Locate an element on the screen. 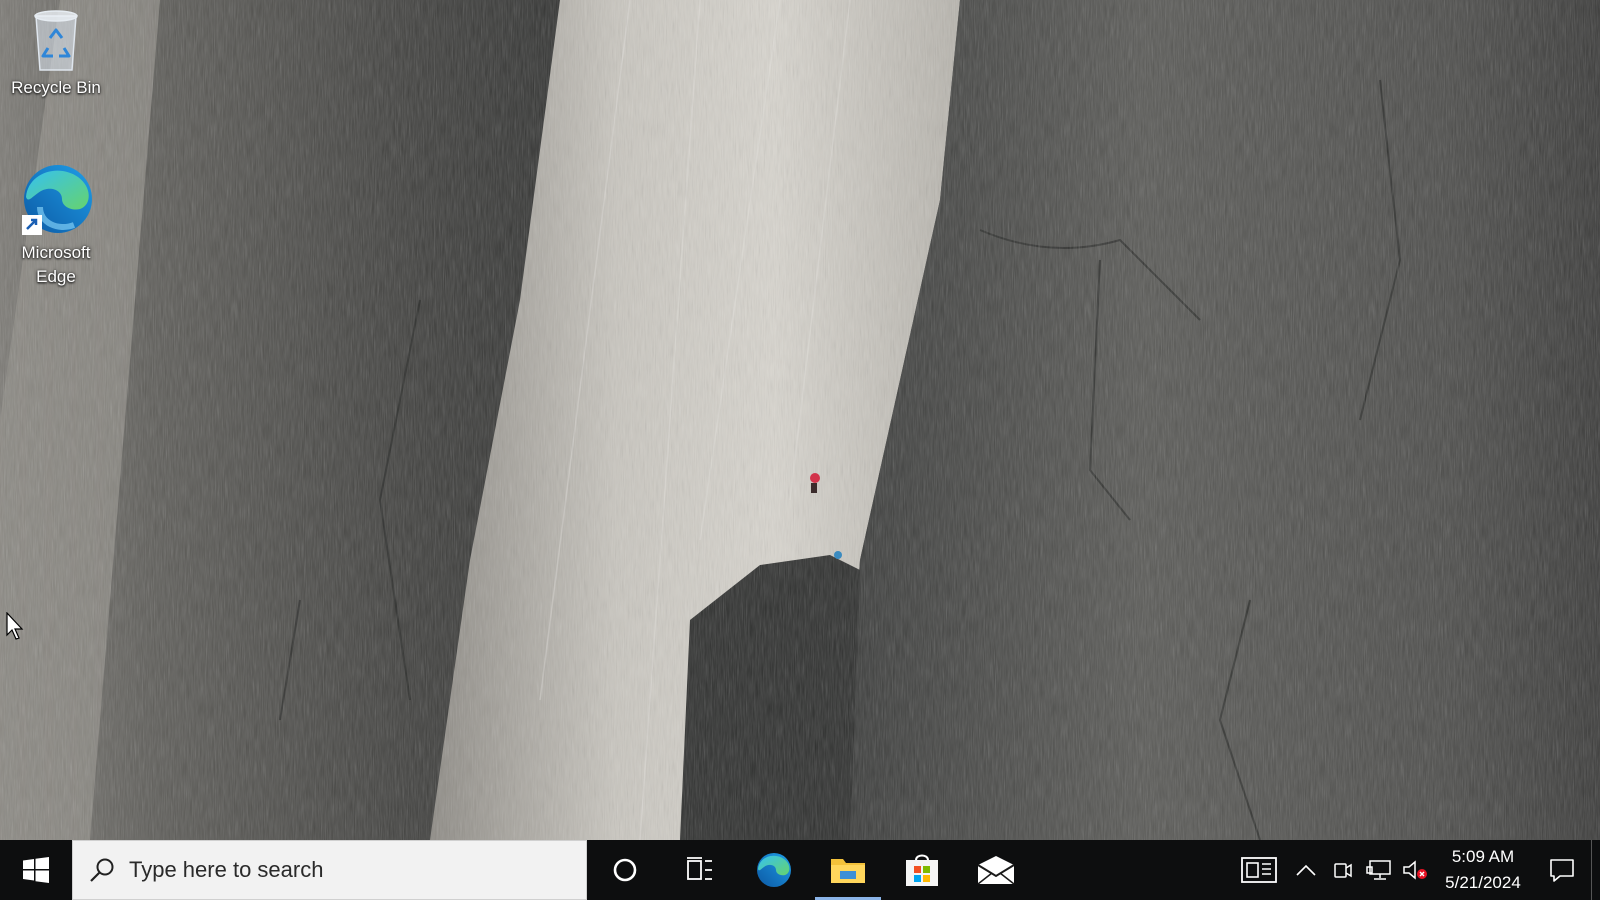 The width and height of the screenshot is (1600, 900). volume-muted-icon is located at coordinates (1415, 870).